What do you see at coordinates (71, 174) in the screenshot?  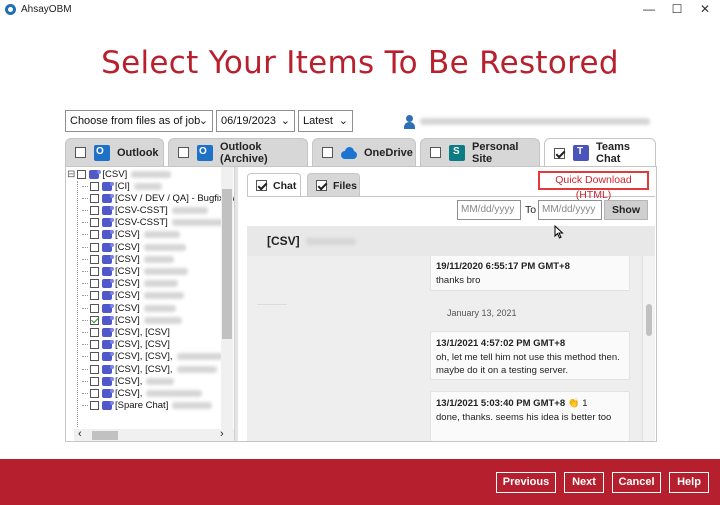 I see `collapse-icon: ⊟` at bounding box center [71, 174].